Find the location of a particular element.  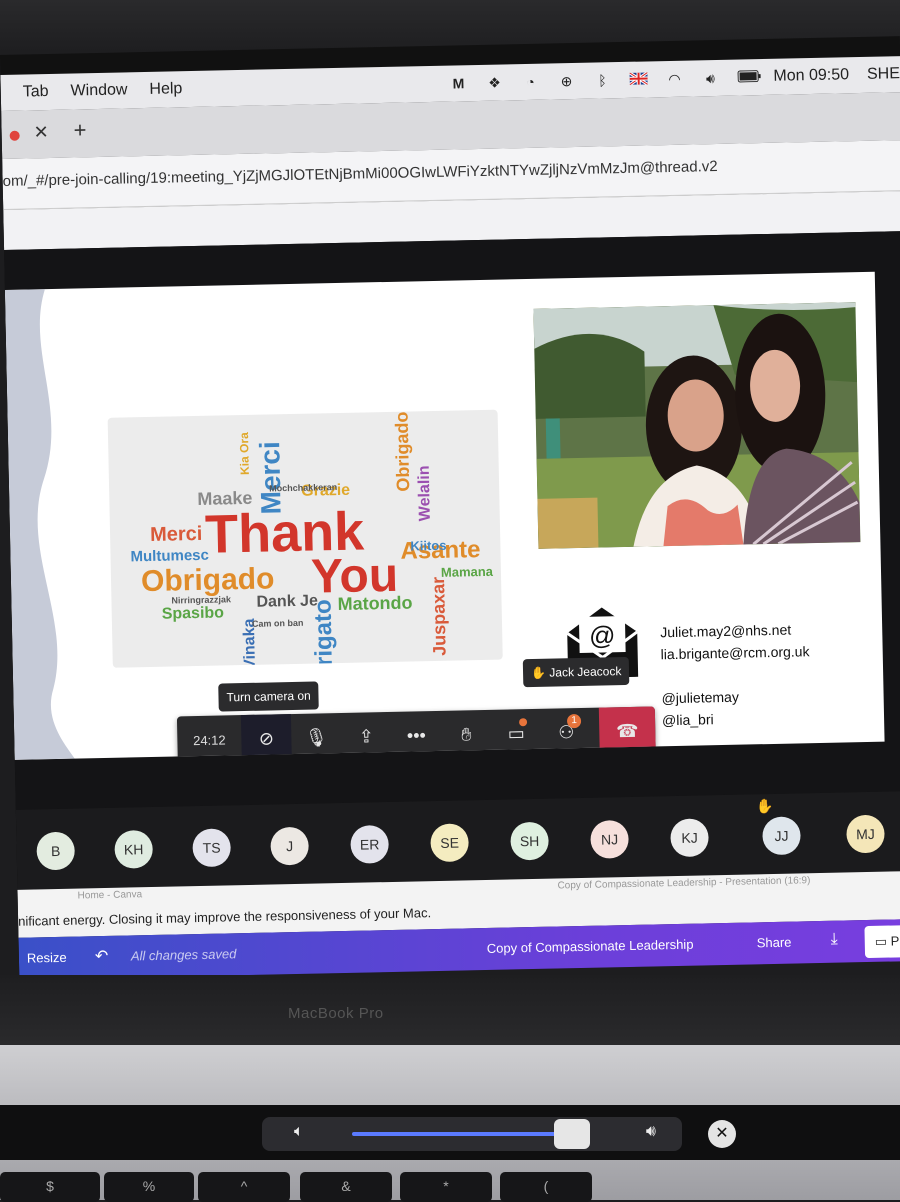

raised-hand-name: Jack Jeacock is located at coordinates (585, 672).